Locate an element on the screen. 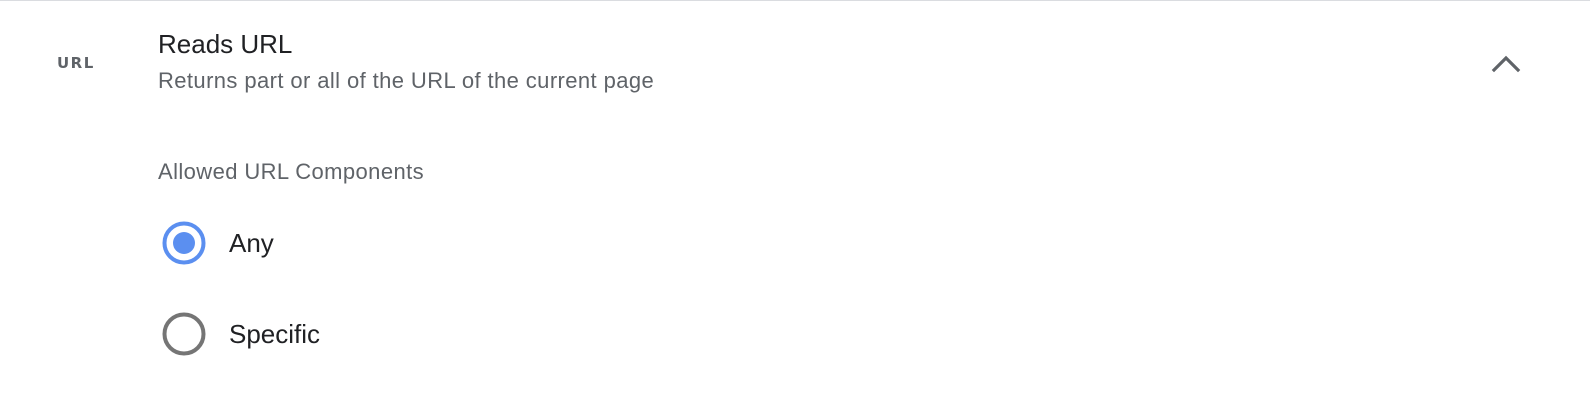 This screenshot has height=416, width=1590. radio-selected-icon is located at coordinates (184, 243).